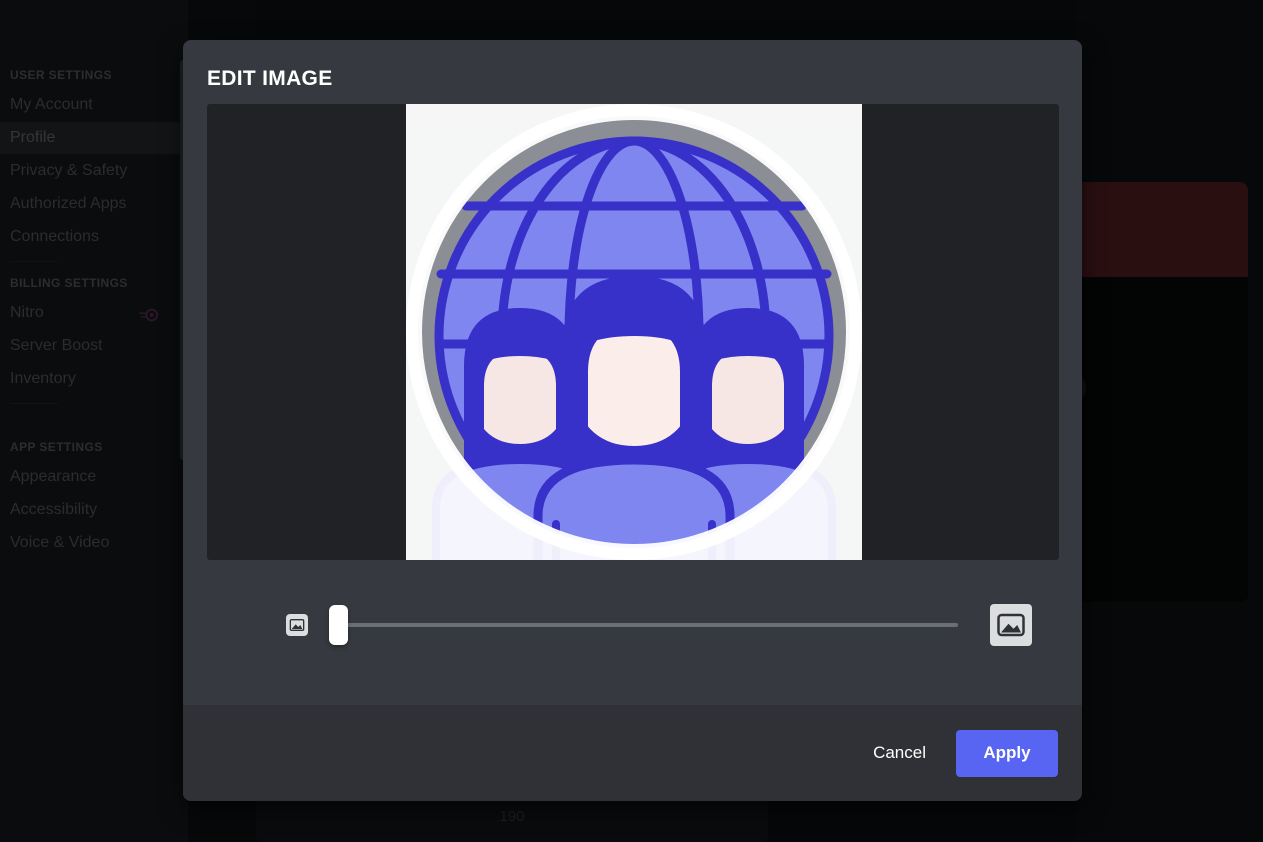  What do you see at coordinates (94, 346) in the screenshot?
I see `sidebar-item-server-boost: Server Boost` at bounding box center [94, 346].